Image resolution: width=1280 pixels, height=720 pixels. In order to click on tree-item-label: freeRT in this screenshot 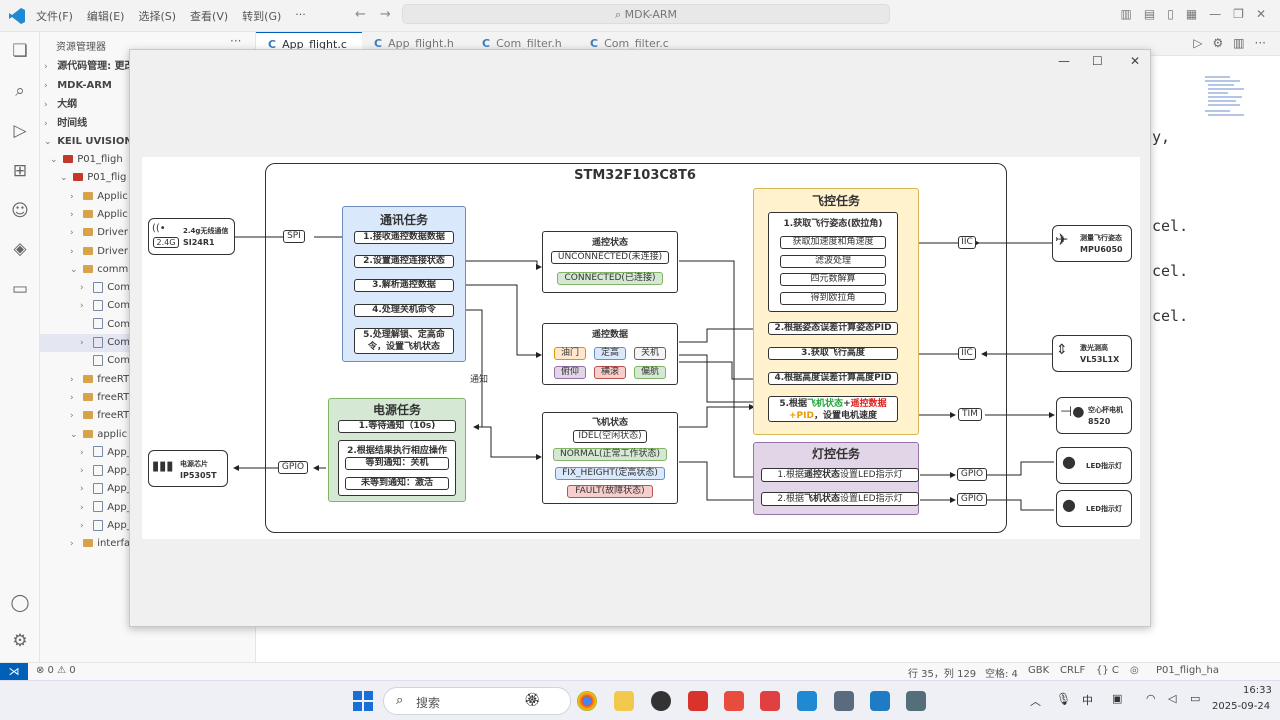, I will do `click(113, 397)`.